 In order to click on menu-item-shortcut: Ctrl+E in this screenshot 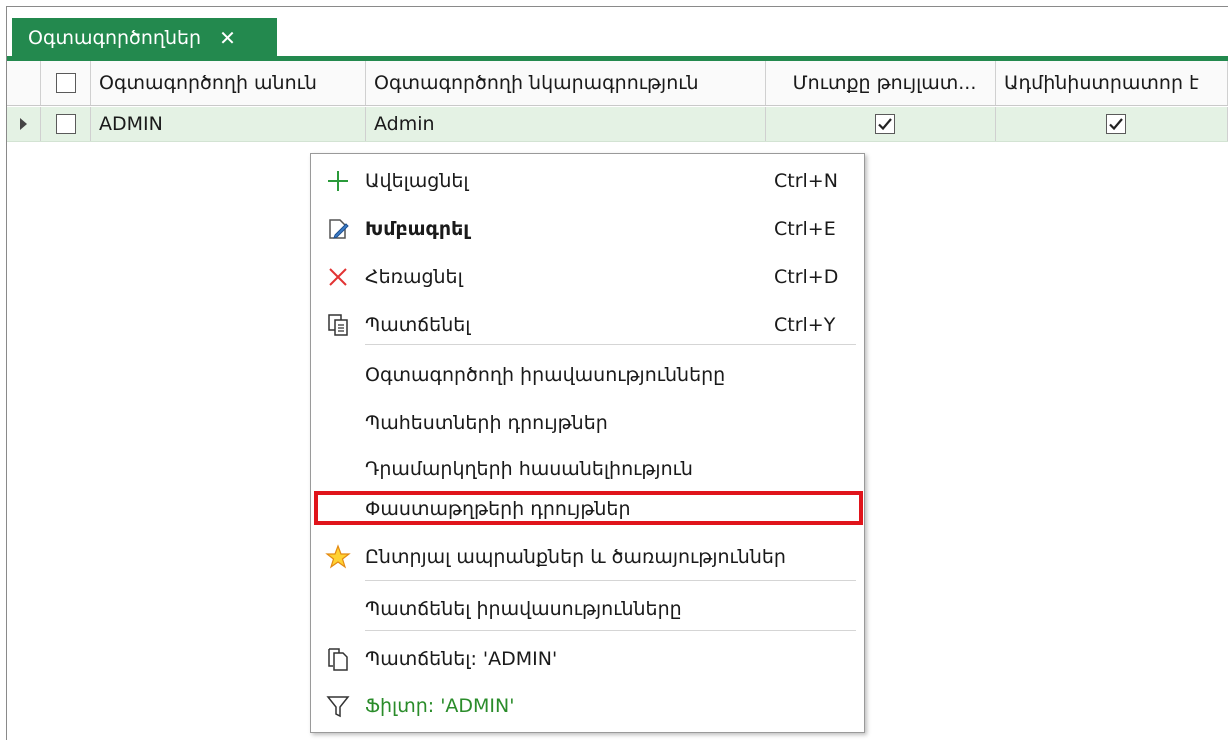, I will do `click(805, 229)`.